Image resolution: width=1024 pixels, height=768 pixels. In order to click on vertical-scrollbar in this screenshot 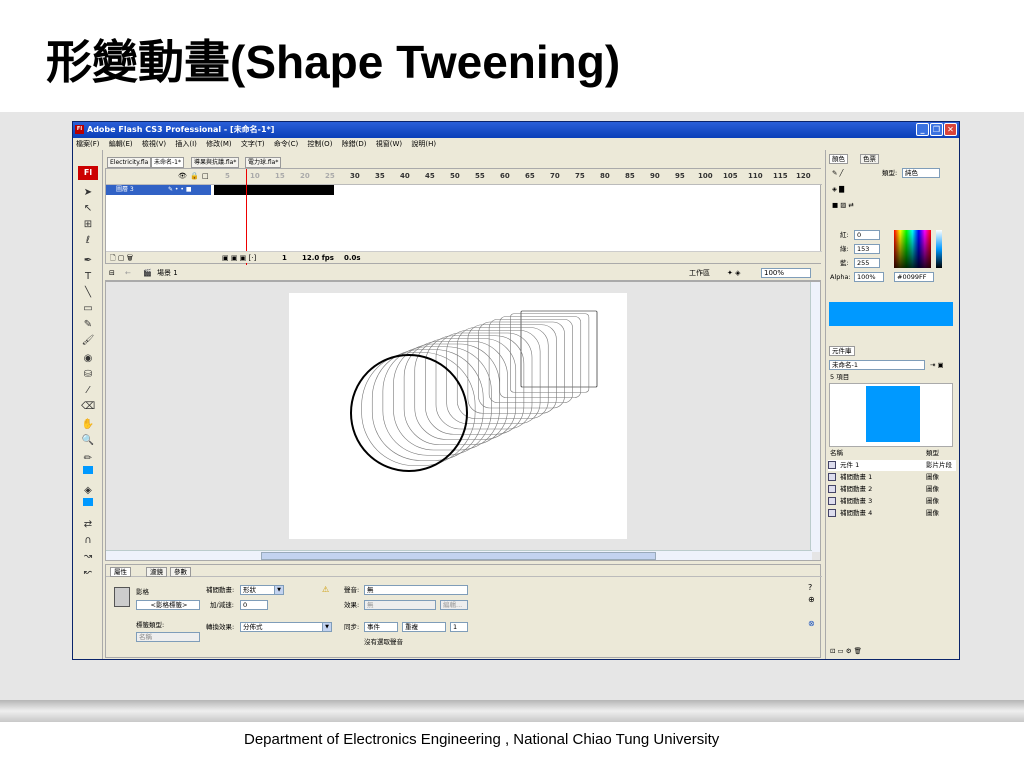, I will do `click(815, 417)`.